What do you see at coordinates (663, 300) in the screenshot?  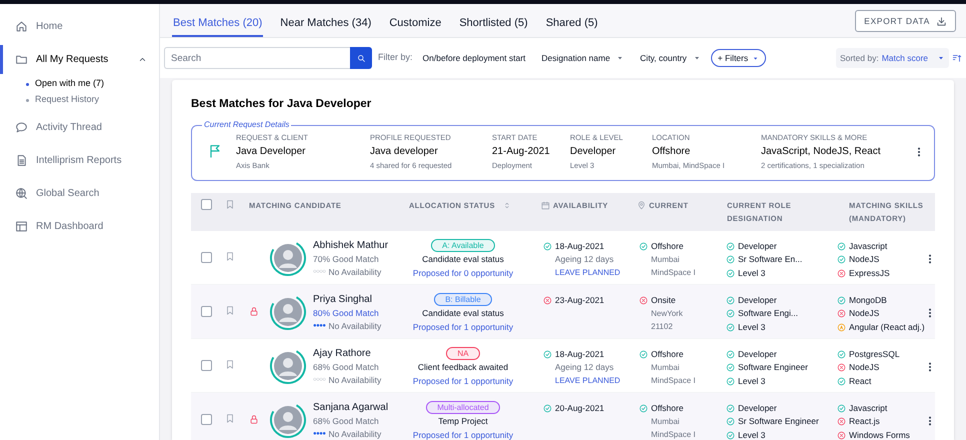 I see `cell-text: Onsite` at bounding box center [663, 300].